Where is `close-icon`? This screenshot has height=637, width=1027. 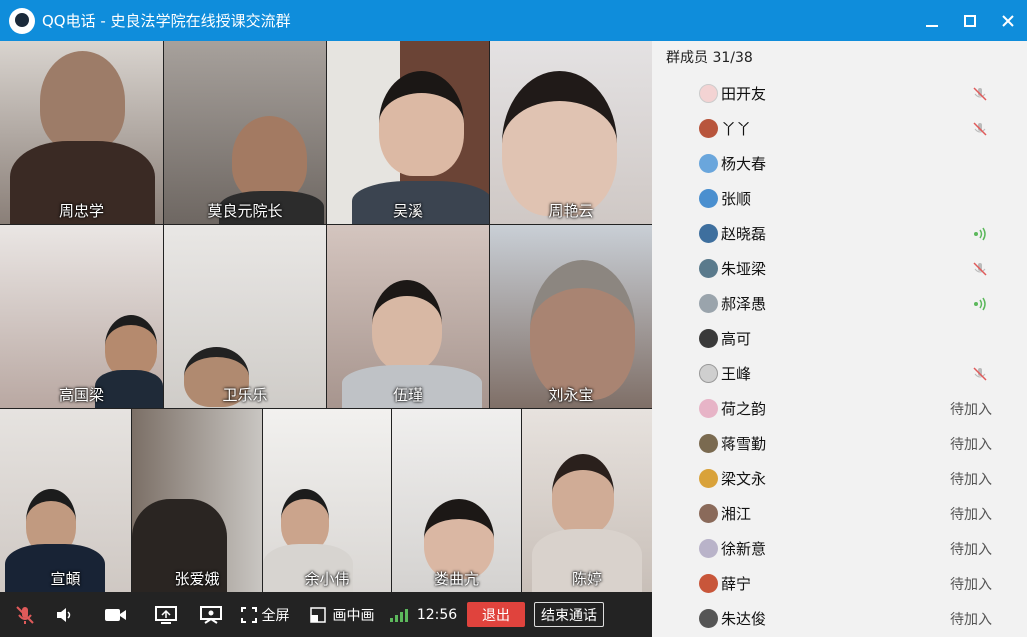 close-icon is located at coordinates (1008, 20).